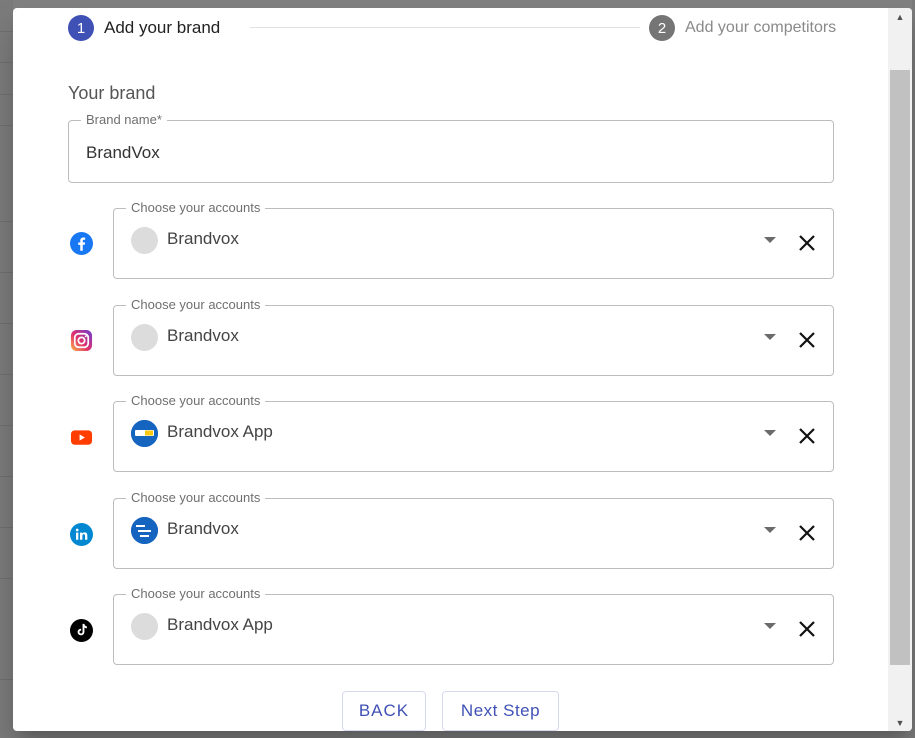 The width and height of the screenshot is (915, 738). What do you see at coordinates (473, 529) in the screenshot?
I see `linkedin-accounts-select: Choose your accounts Brandvox` at bounding box center [473, 529].